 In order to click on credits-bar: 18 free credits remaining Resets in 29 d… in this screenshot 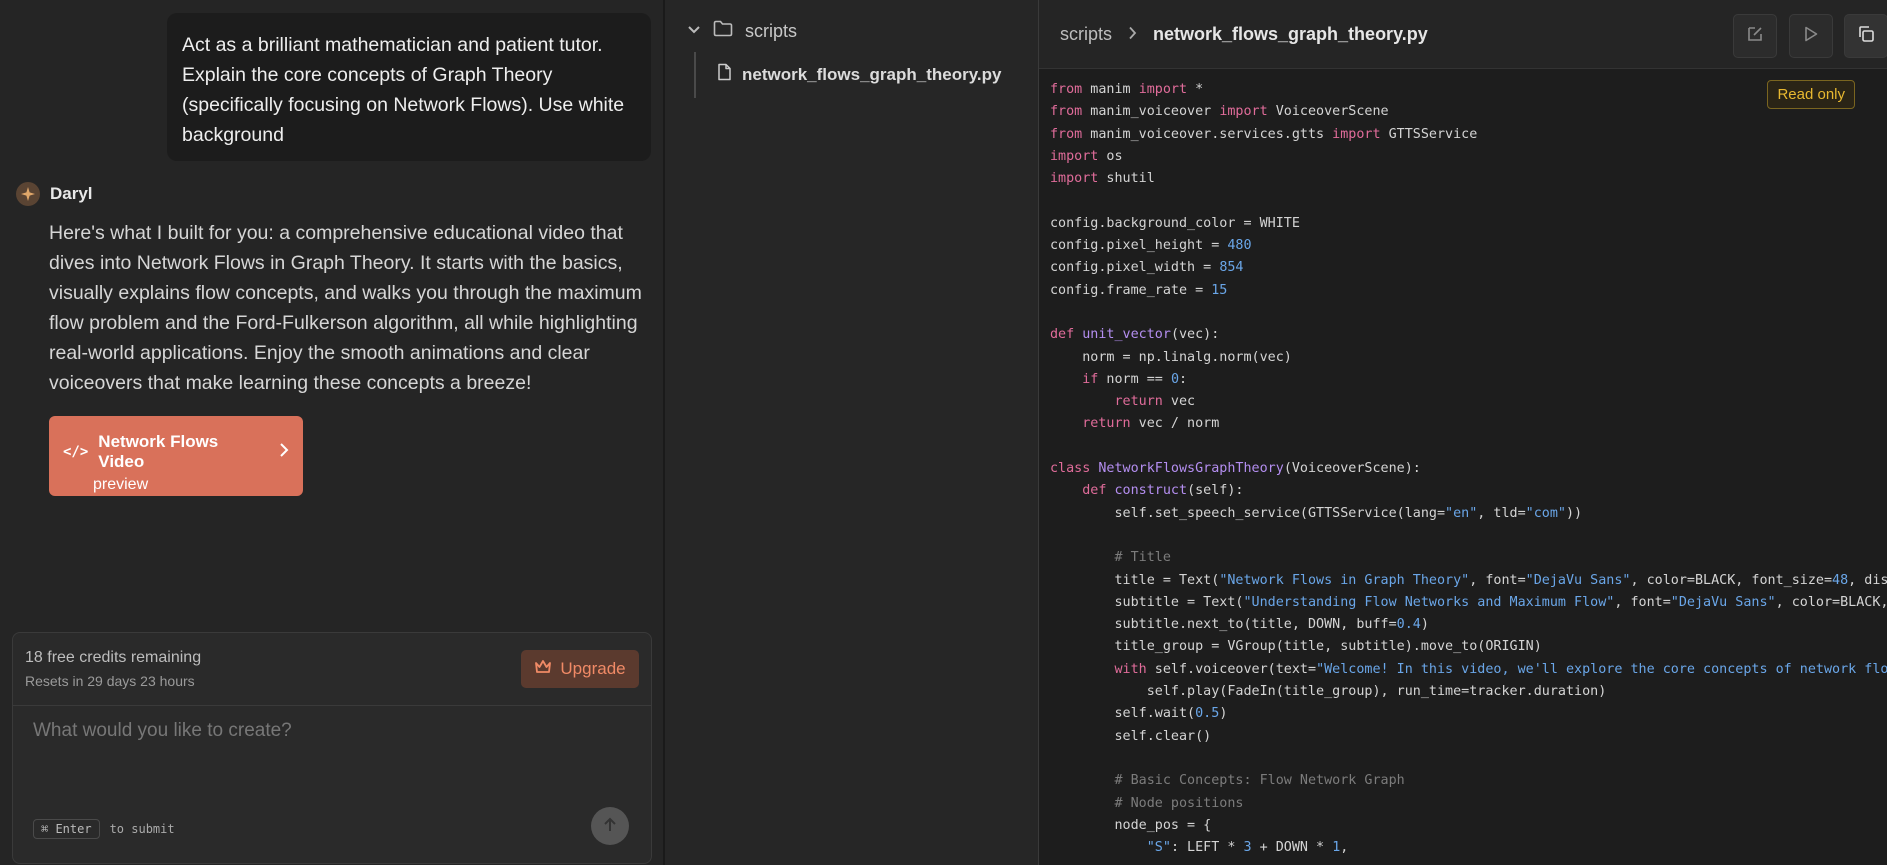, I will do `click(332, 669)`.